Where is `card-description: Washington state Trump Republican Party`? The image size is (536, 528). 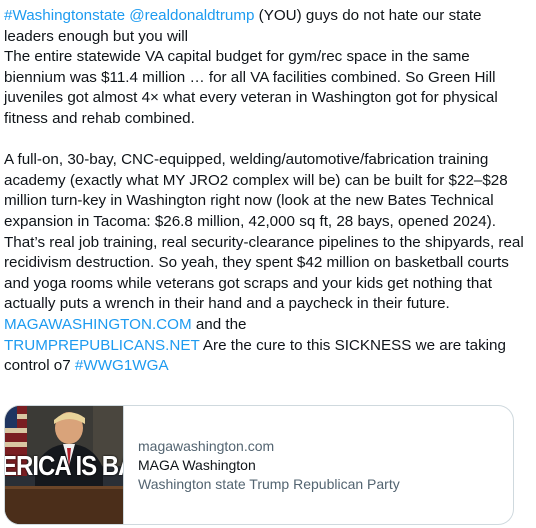
card-description: Washington state Trump Republican Party is located at coordinates (269, 483).